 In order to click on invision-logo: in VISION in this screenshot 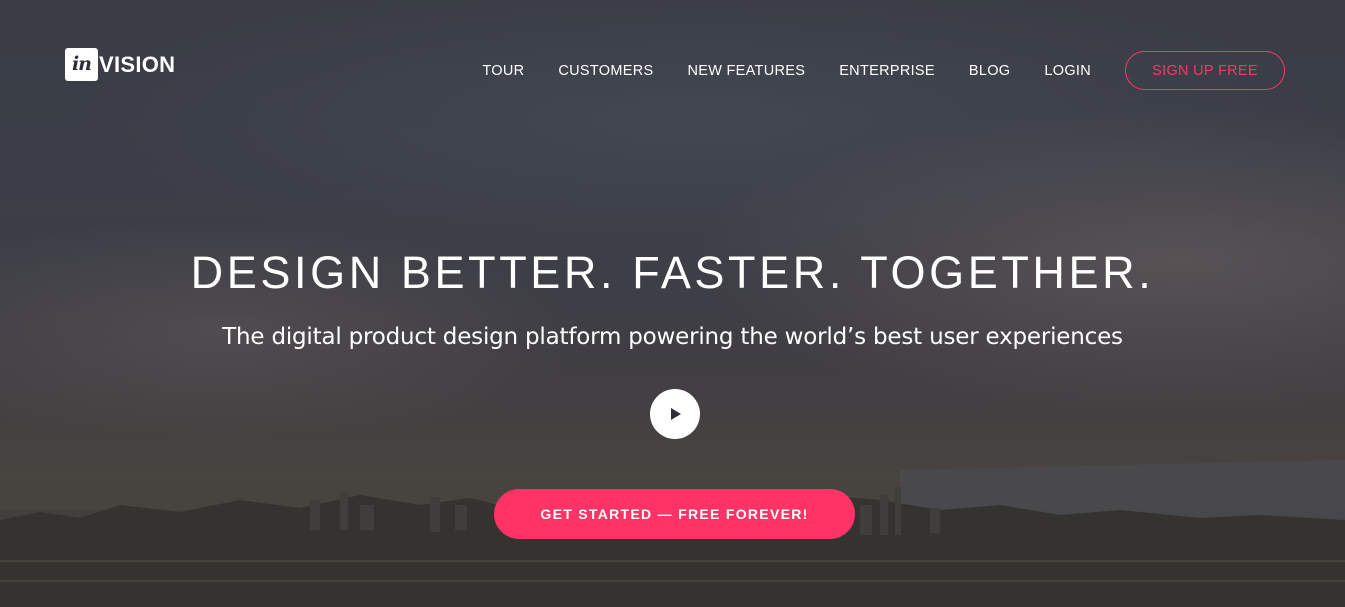, I will do `click(120, 64)`.